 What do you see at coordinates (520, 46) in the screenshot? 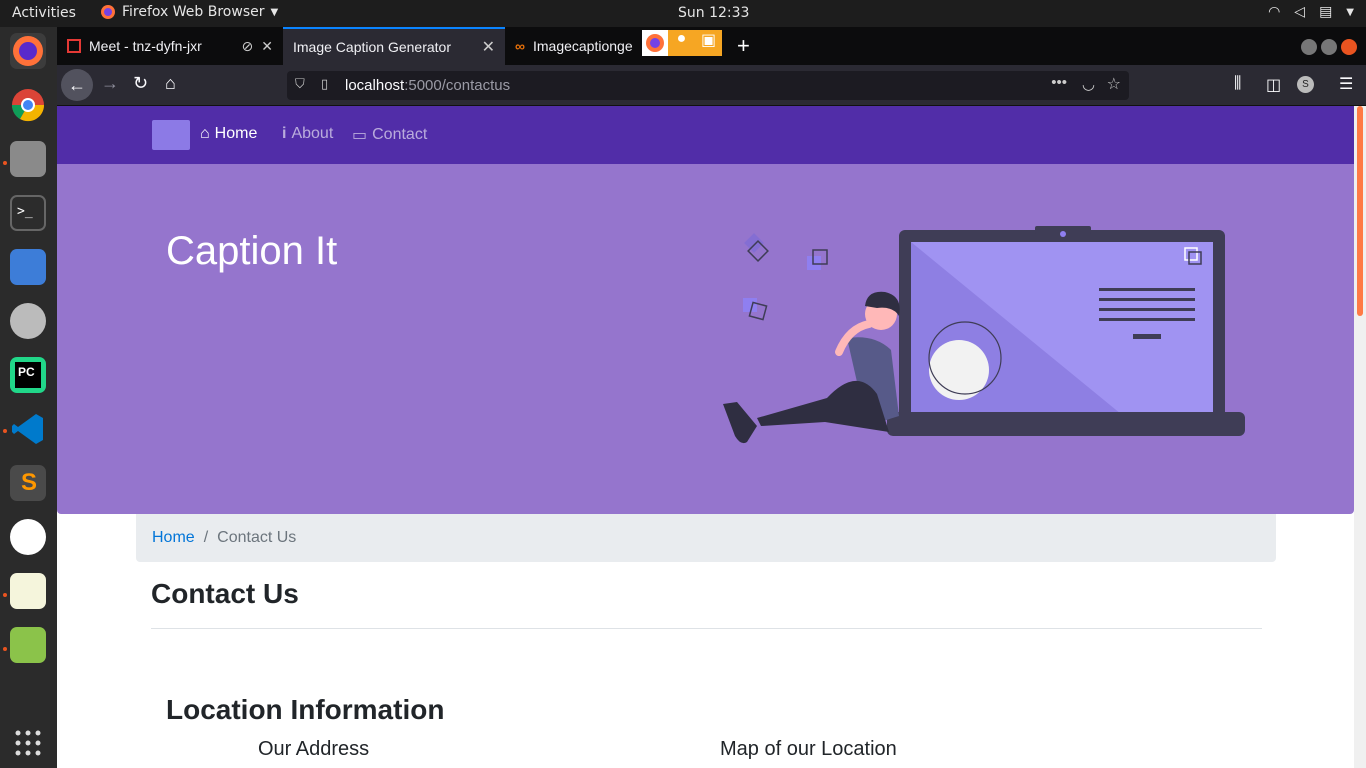
I see `colab-icon: ∞` at bounding box center [520, 46].